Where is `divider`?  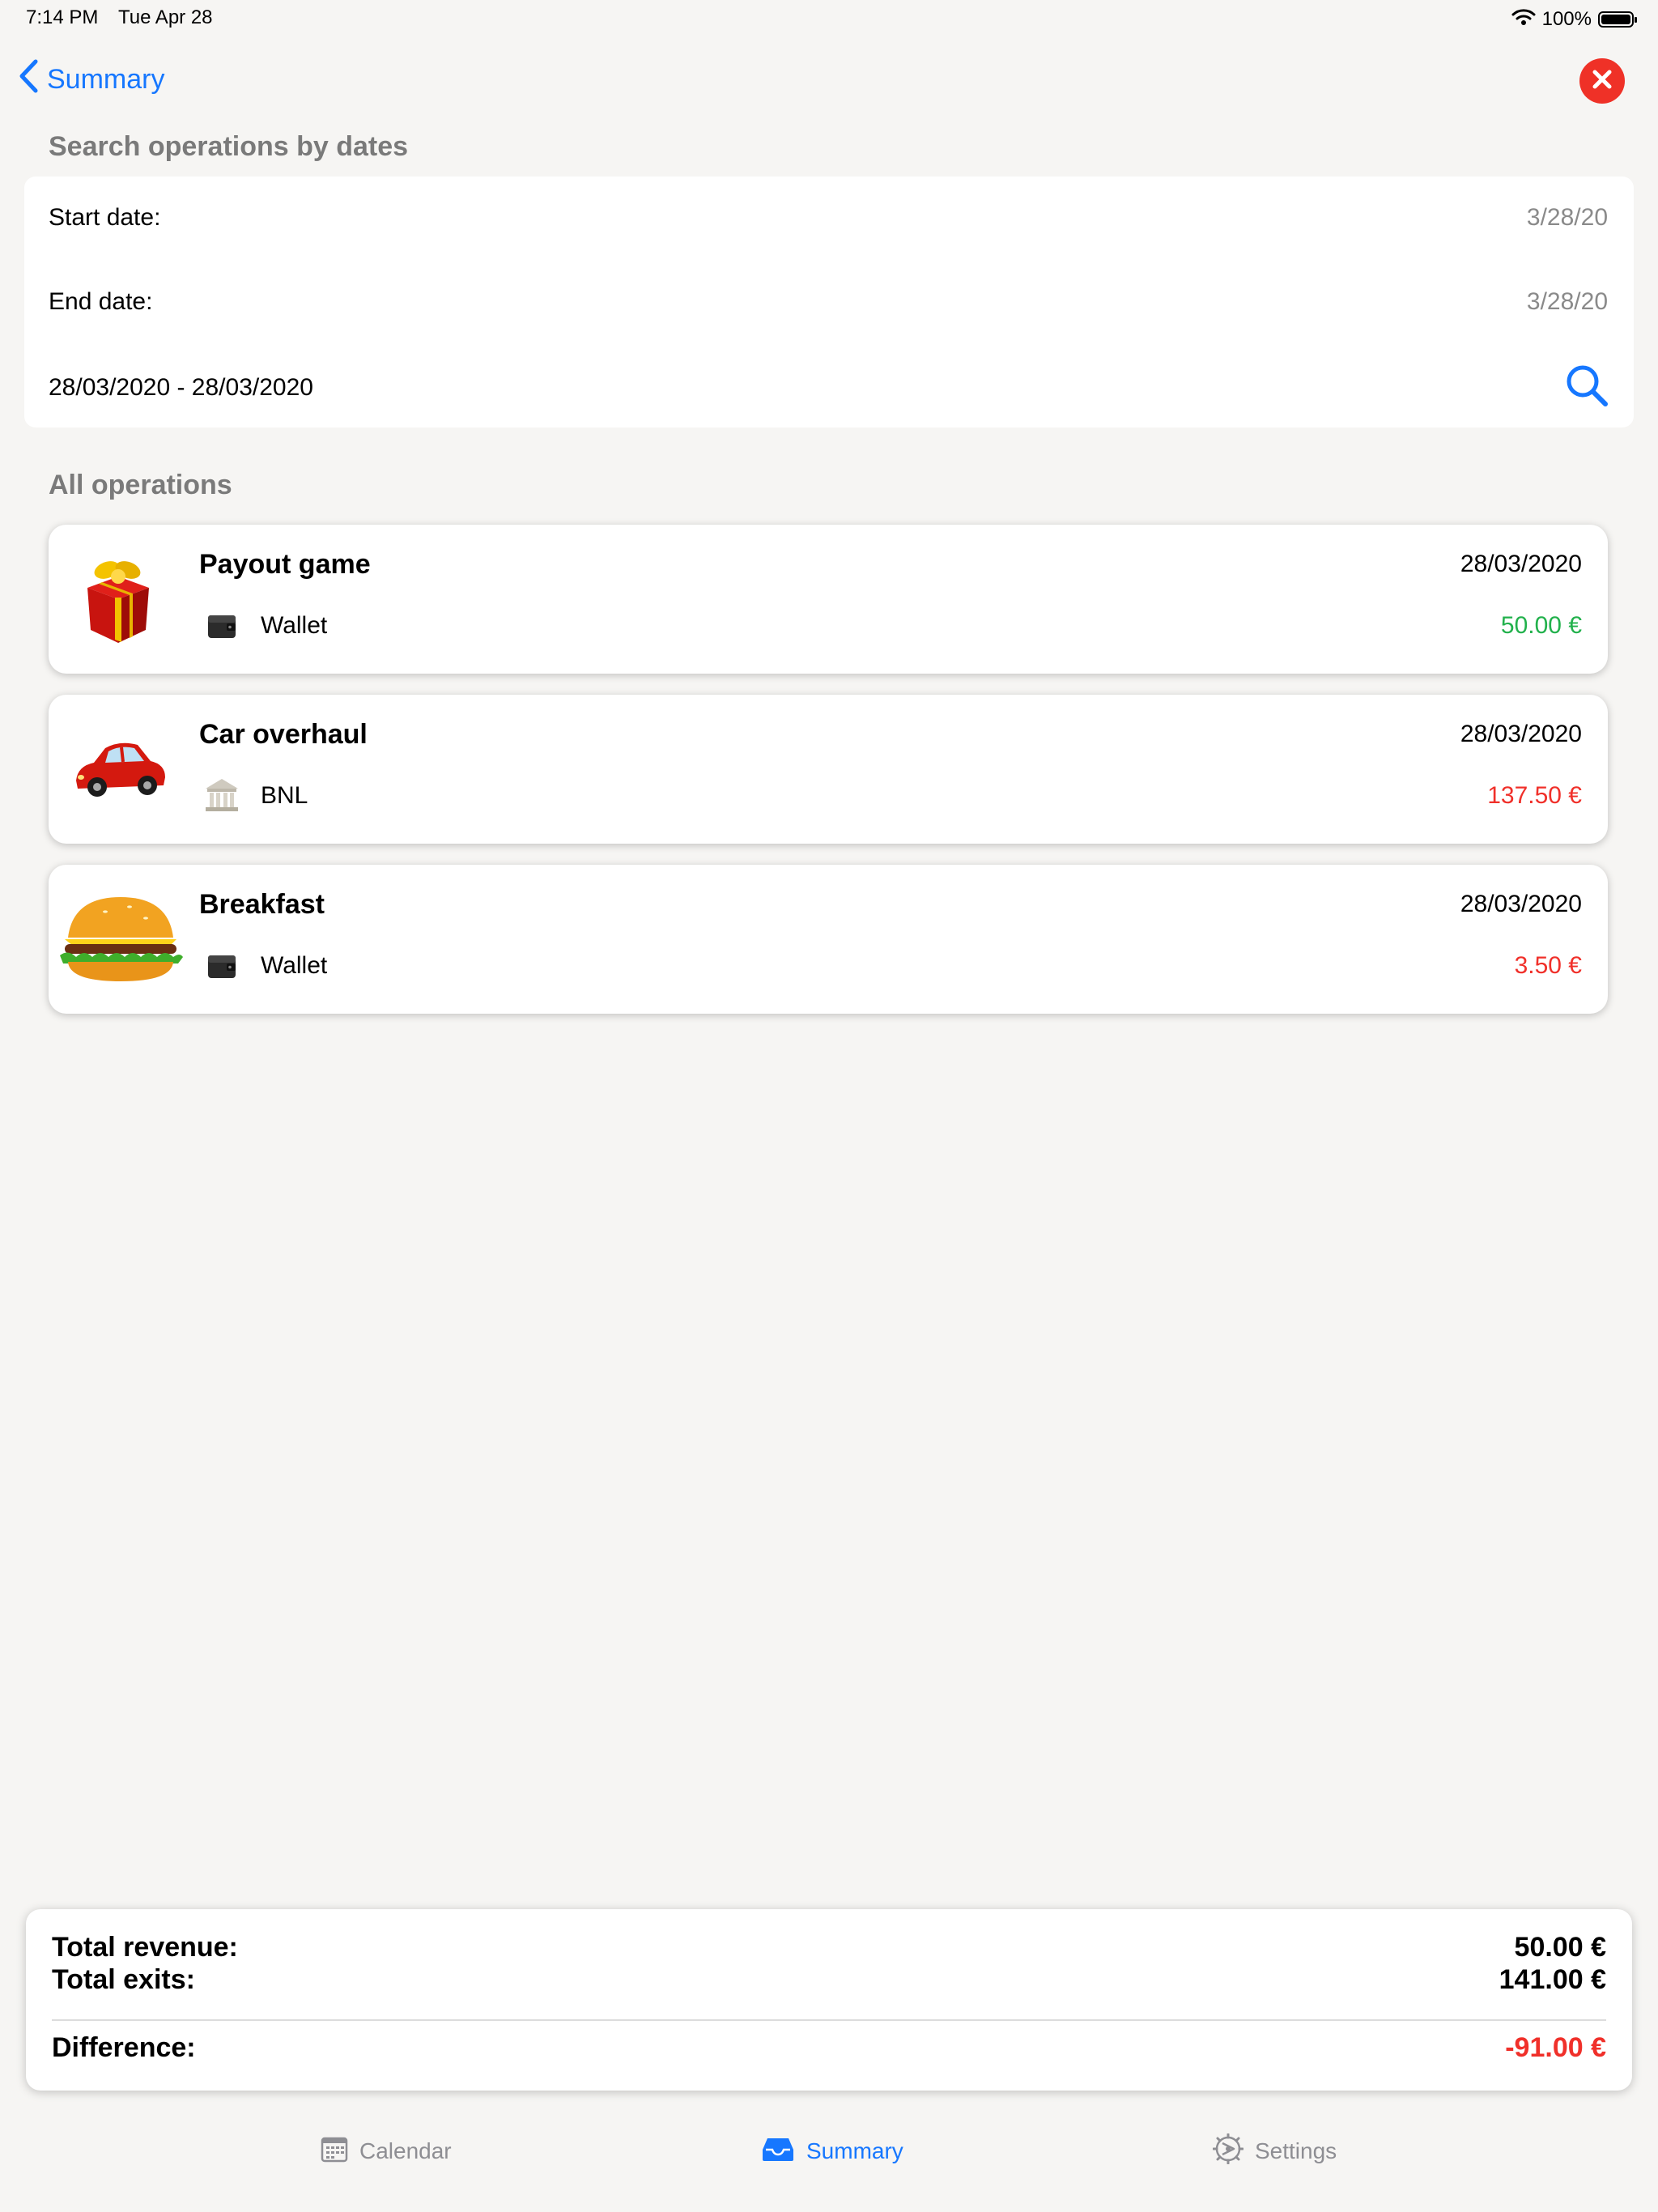
divider is located at coordinates (829, 2020).